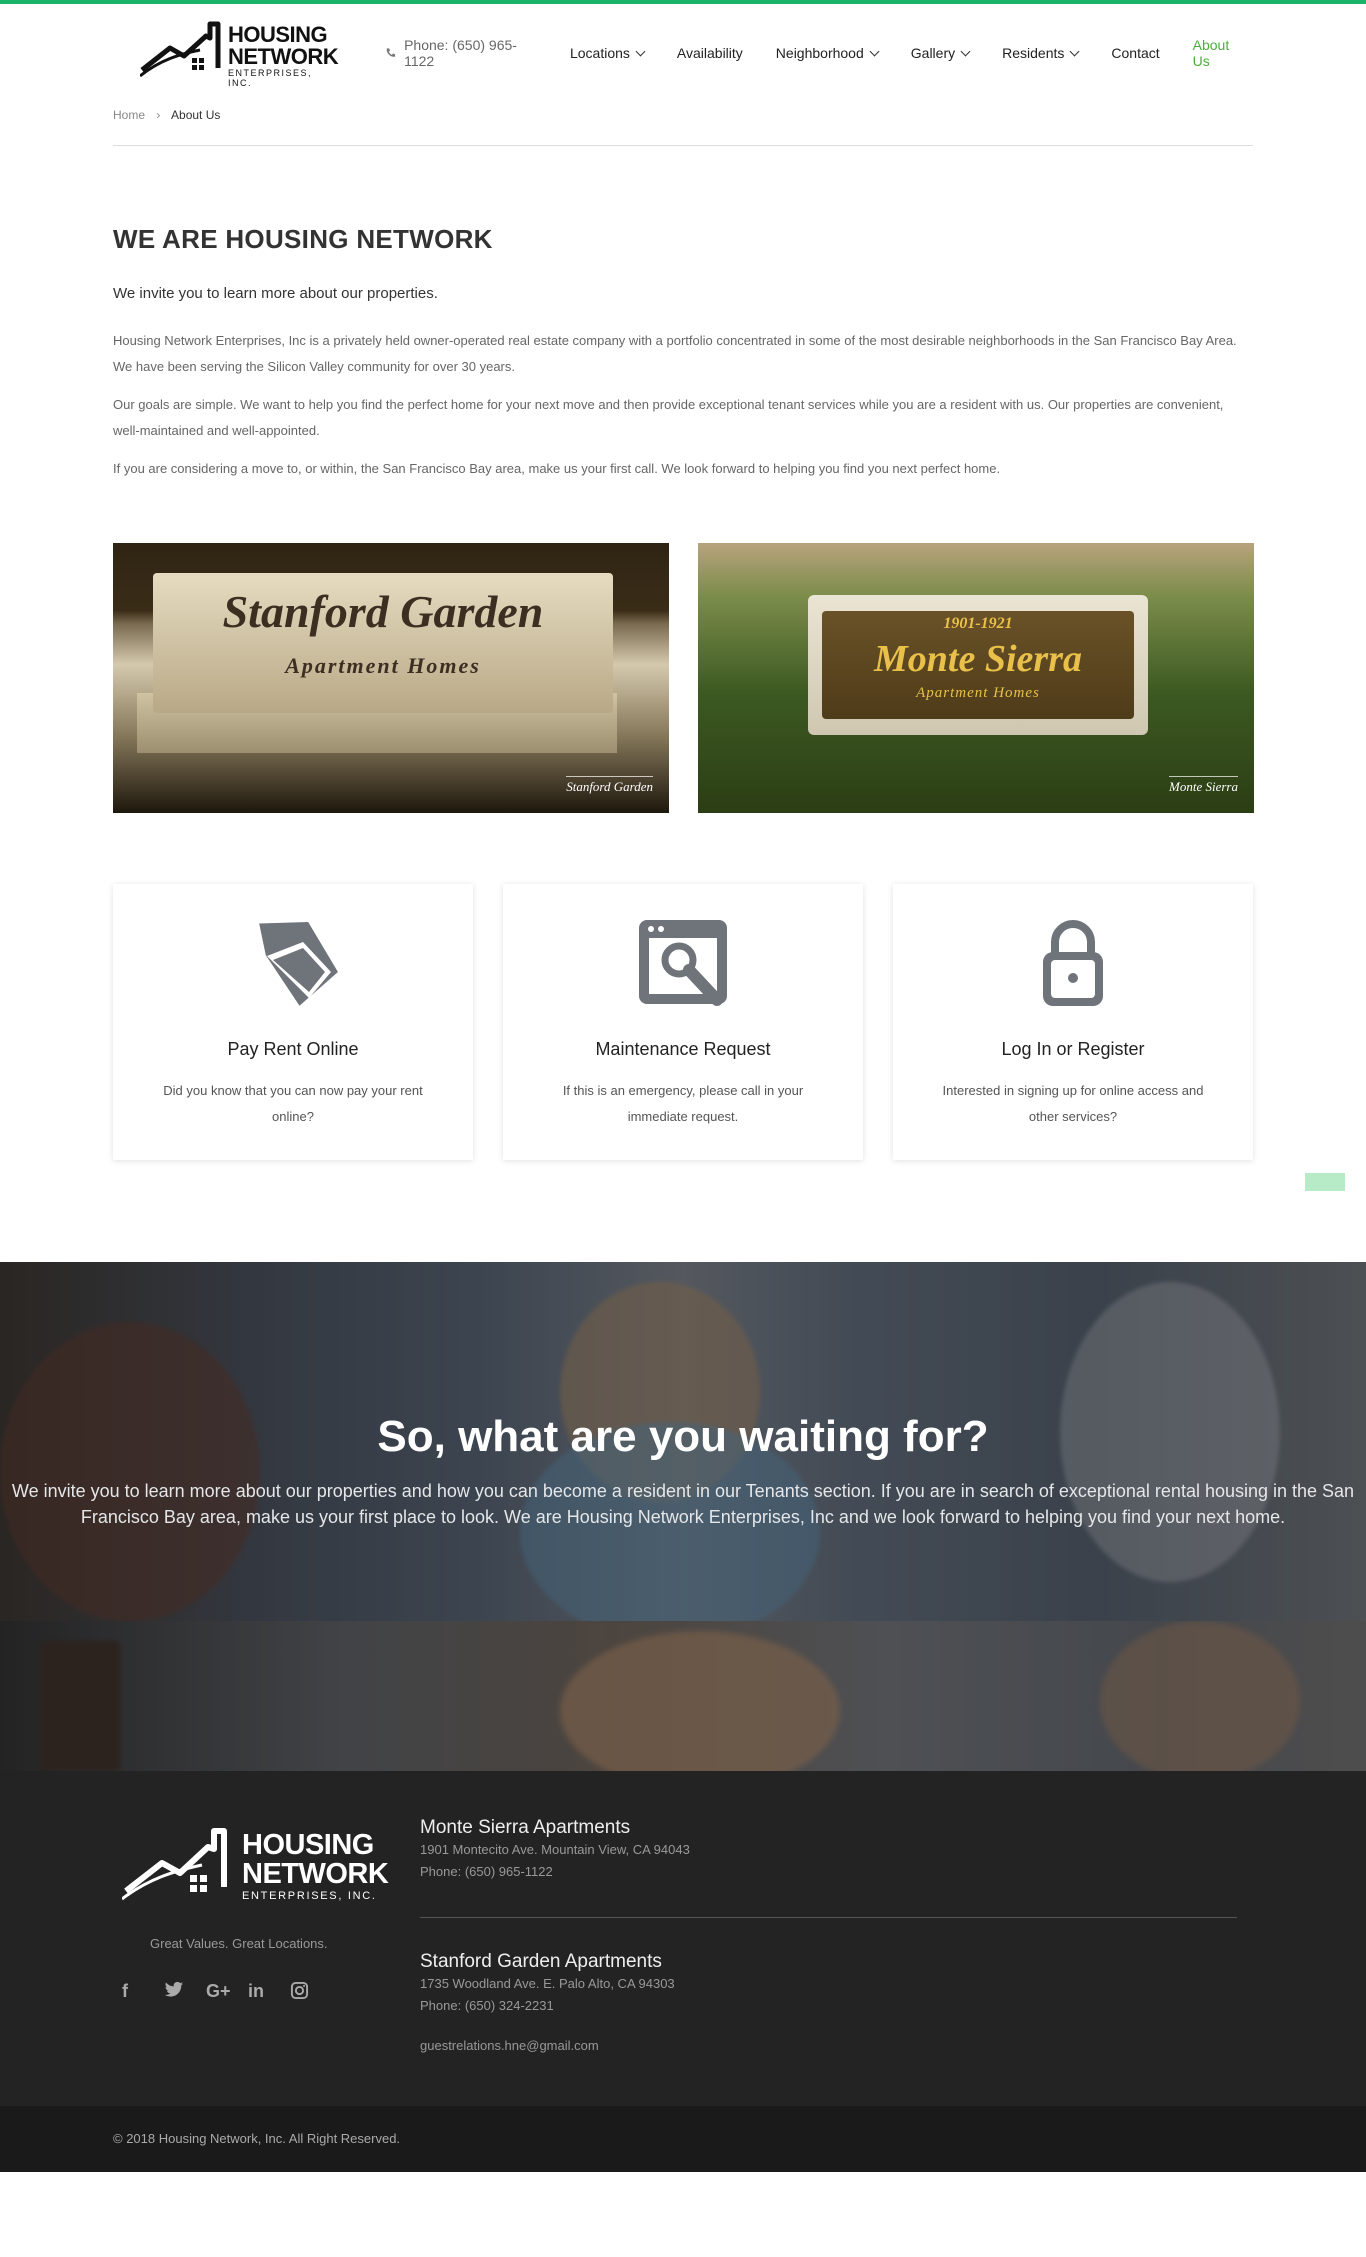 The width and height of the screenshot is (1366, 2257). What do you see at coordinates (609, 785) in the screenshot?
I see `stanford-watermark: Stanford Garden` at bounding box center [609, 785].